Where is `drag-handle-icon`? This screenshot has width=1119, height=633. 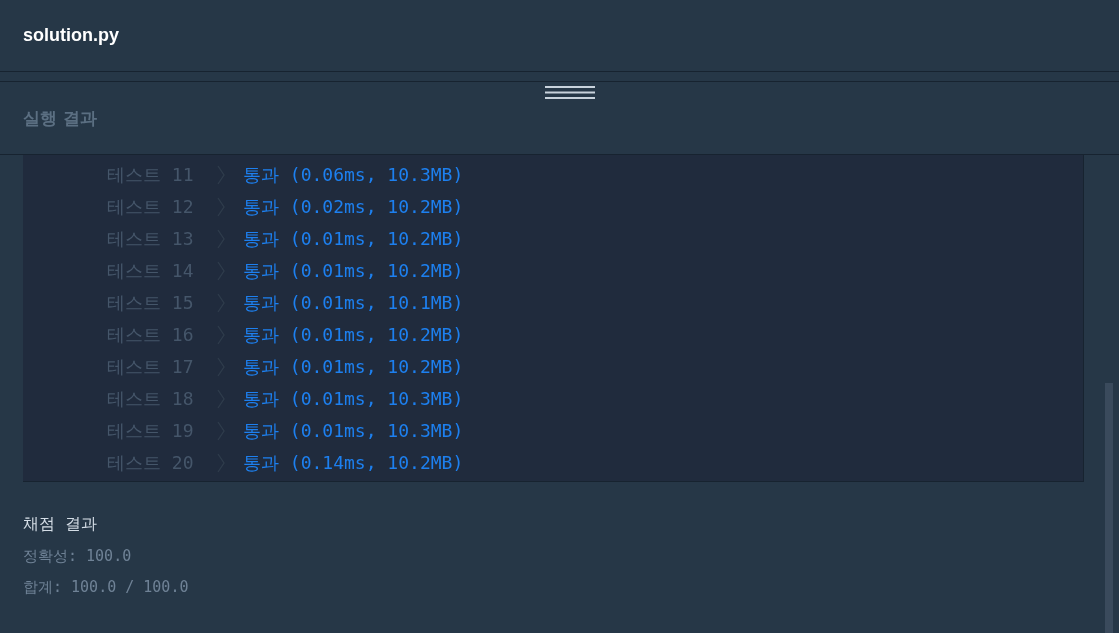 drag-handle-icon is located at coordinates (570, 92).